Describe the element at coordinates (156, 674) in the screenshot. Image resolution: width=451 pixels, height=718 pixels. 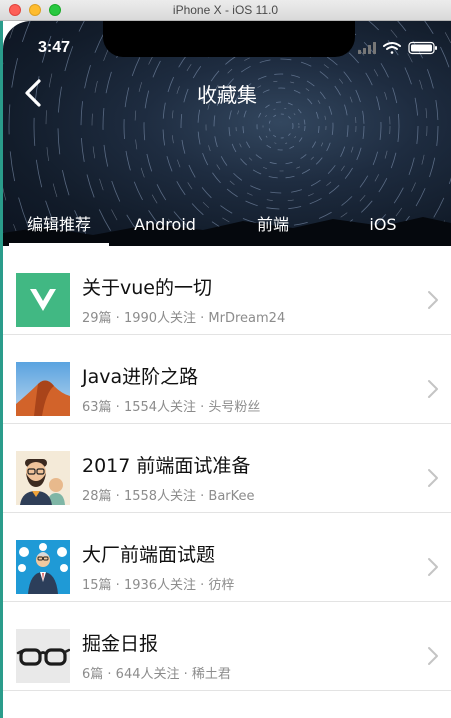
I see `collection-meta: 6篇 · 644人关注 · 稀土君` at that location.